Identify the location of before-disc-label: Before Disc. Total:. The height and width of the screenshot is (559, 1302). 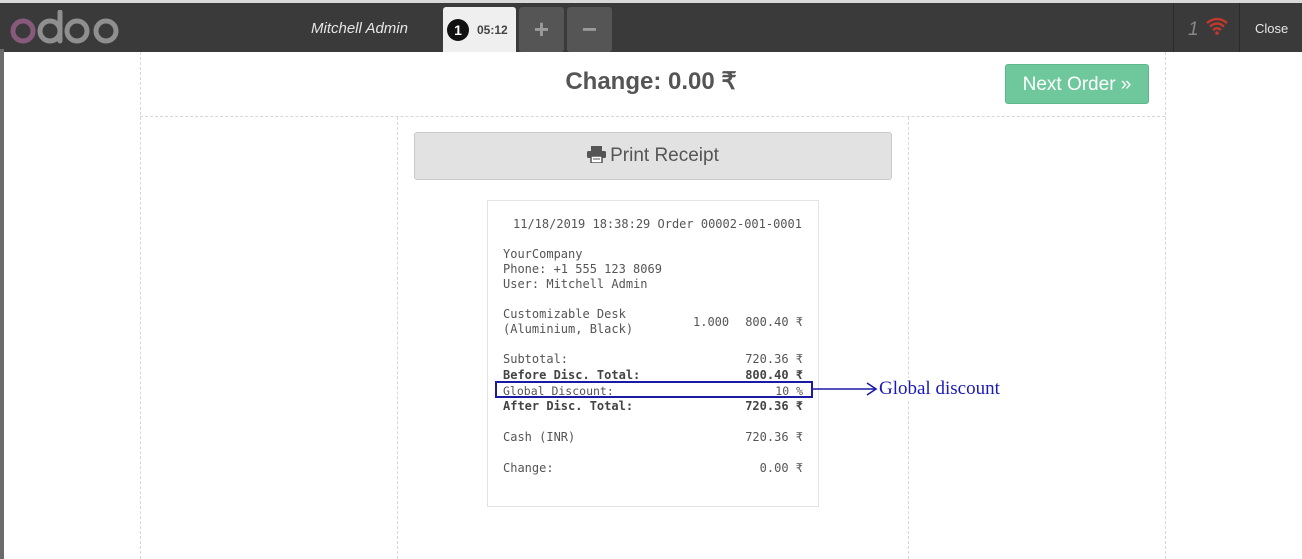
(572, 375).